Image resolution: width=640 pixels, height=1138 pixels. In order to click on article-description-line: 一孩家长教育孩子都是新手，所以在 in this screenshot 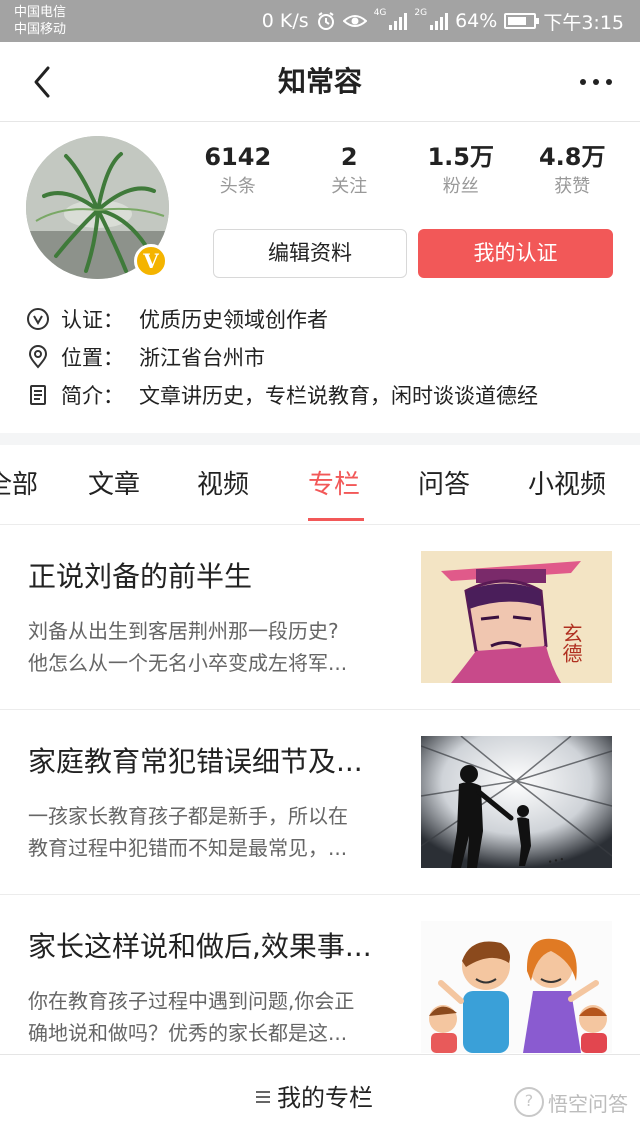, I will do `click(188, 816)`.